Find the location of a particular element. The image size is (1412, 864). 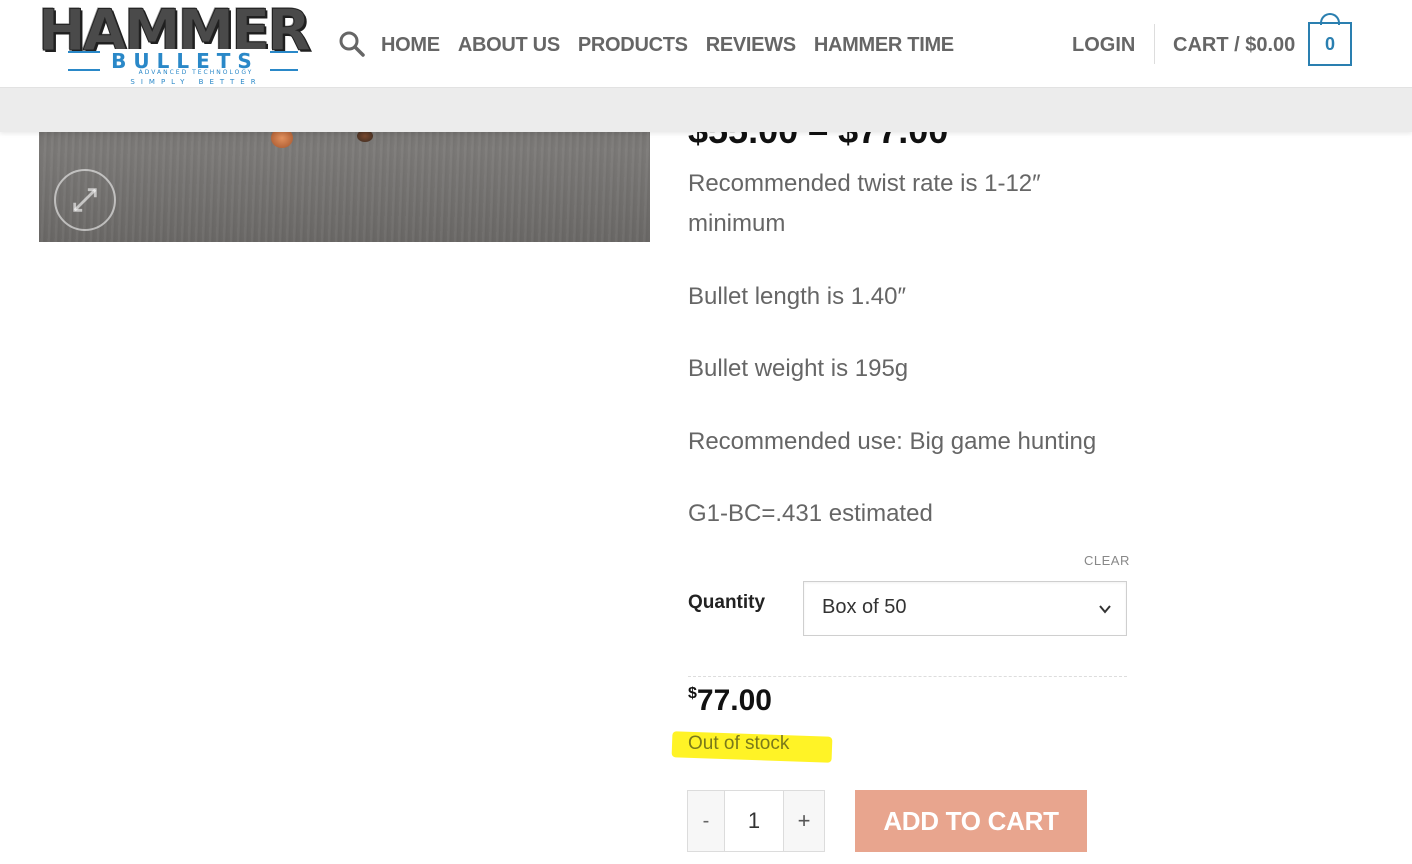

nav-products: PRODUCTS is located at coordinates (633, 45).